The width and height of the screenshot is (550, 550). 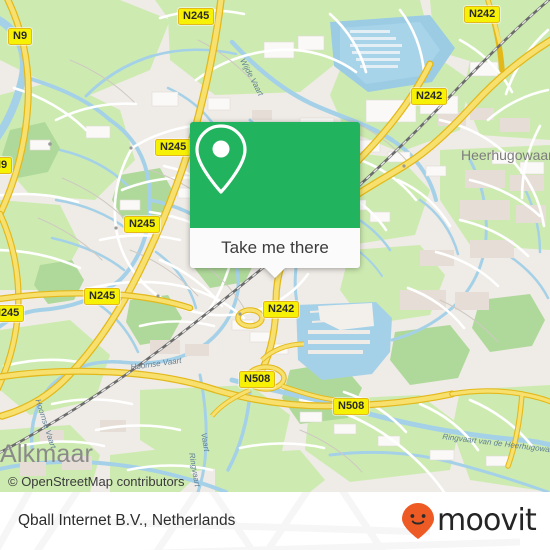 I want to click on moovit-pin-icon, so click(x=418, y=521).